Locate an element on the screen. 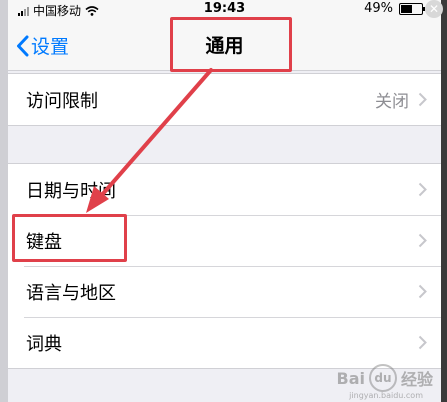  baidu-watermark: Bai du 经验 is located at coordinates (384, 378).